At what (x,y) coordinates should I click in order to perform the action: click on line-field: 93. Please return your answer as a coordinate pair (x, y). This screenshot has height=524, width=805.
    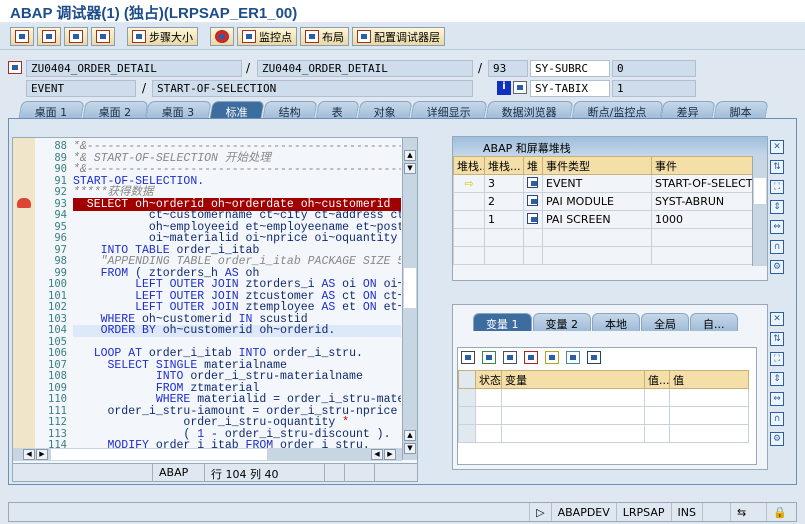
    Looking at the image, I should click on (508, 68).